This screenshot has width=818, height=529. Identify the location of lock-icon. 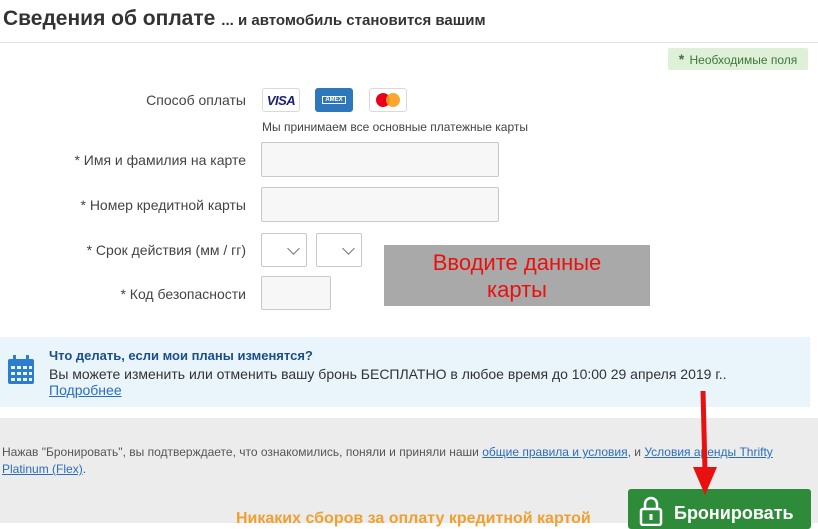
(651, 511).